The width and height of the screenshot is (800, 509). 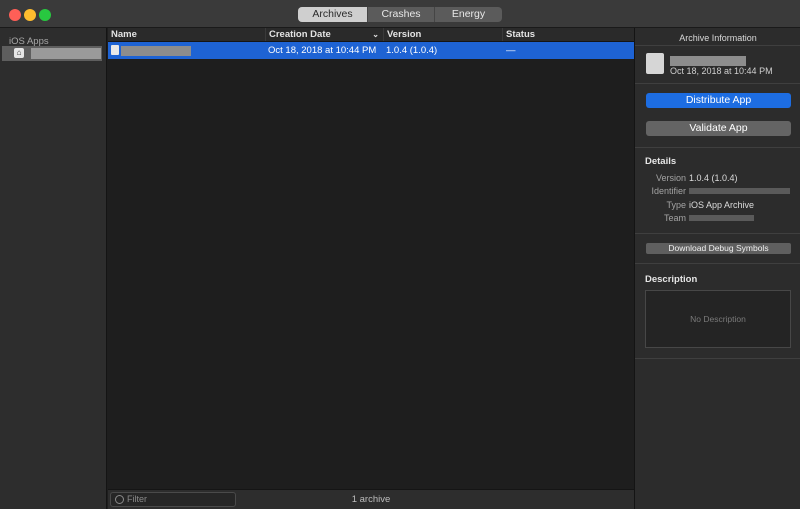 What do you see at coordinates (443, 34) in the screenshot?
I see `column-header-version: Version` at bounding box center [443, 34].